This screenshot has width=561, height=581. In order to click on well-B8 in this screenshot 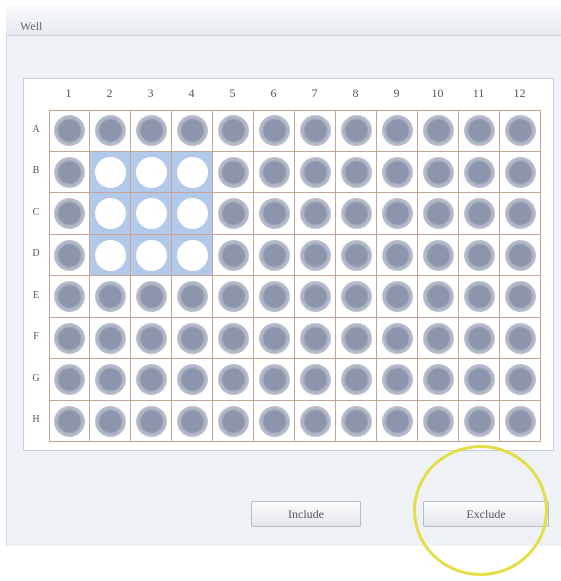, I will do `click(356, 172)`.